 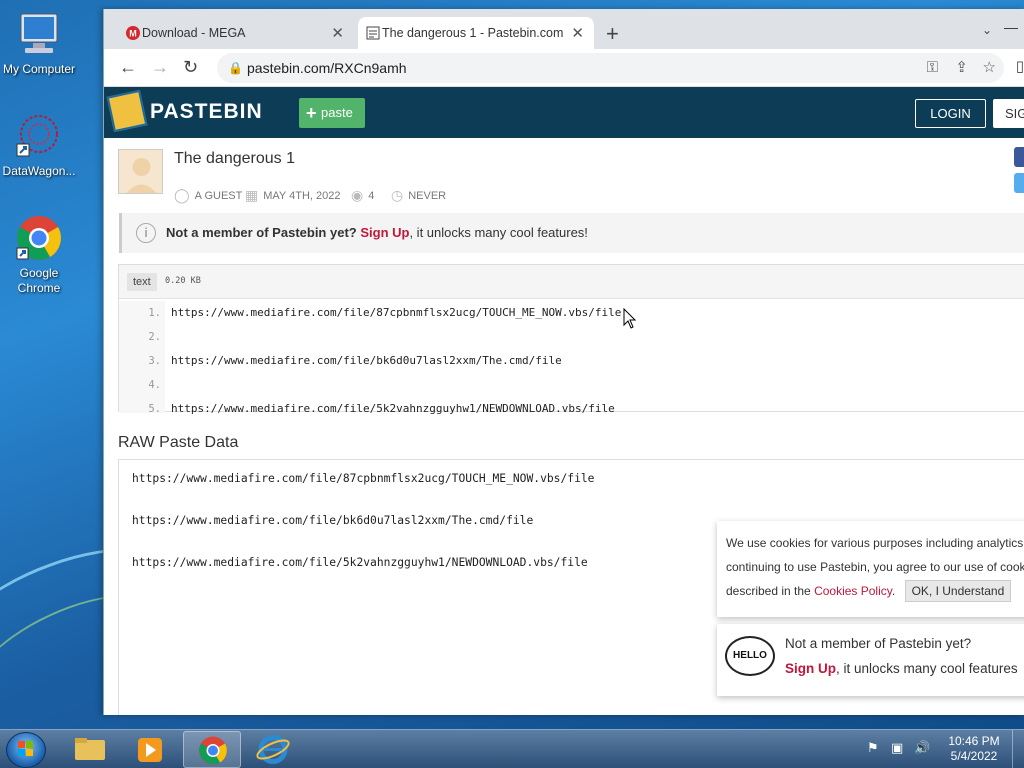 I want to click on code-line: 4., so click(x=571, y=385).